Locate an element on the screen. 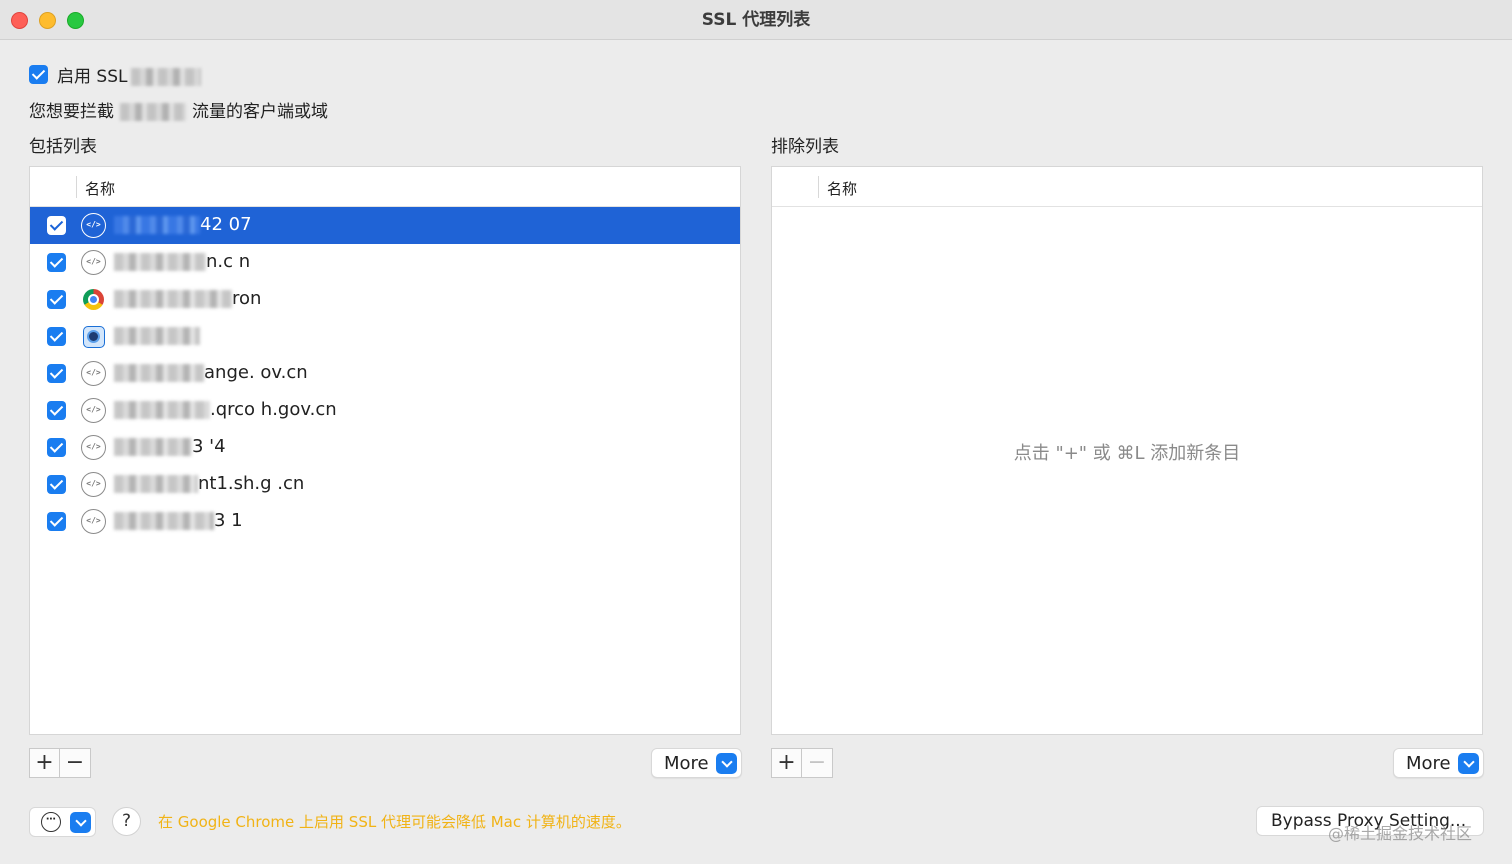  row-host: ange. ov.cn is located at coordinates (211, 372).